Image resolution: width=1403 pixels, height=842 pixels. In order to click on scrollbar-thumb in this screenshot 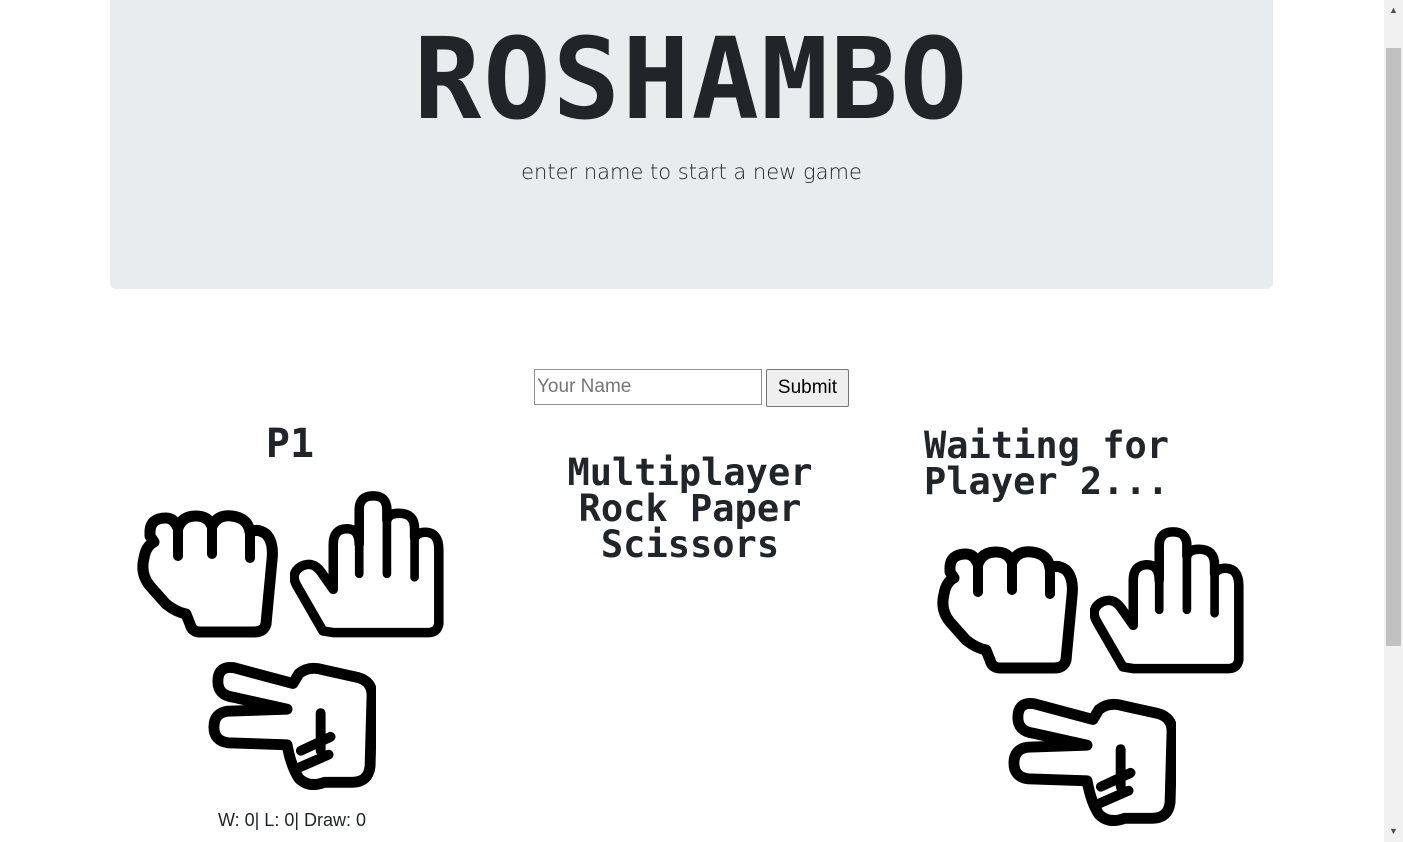, I will do `click(1393, 347)`.